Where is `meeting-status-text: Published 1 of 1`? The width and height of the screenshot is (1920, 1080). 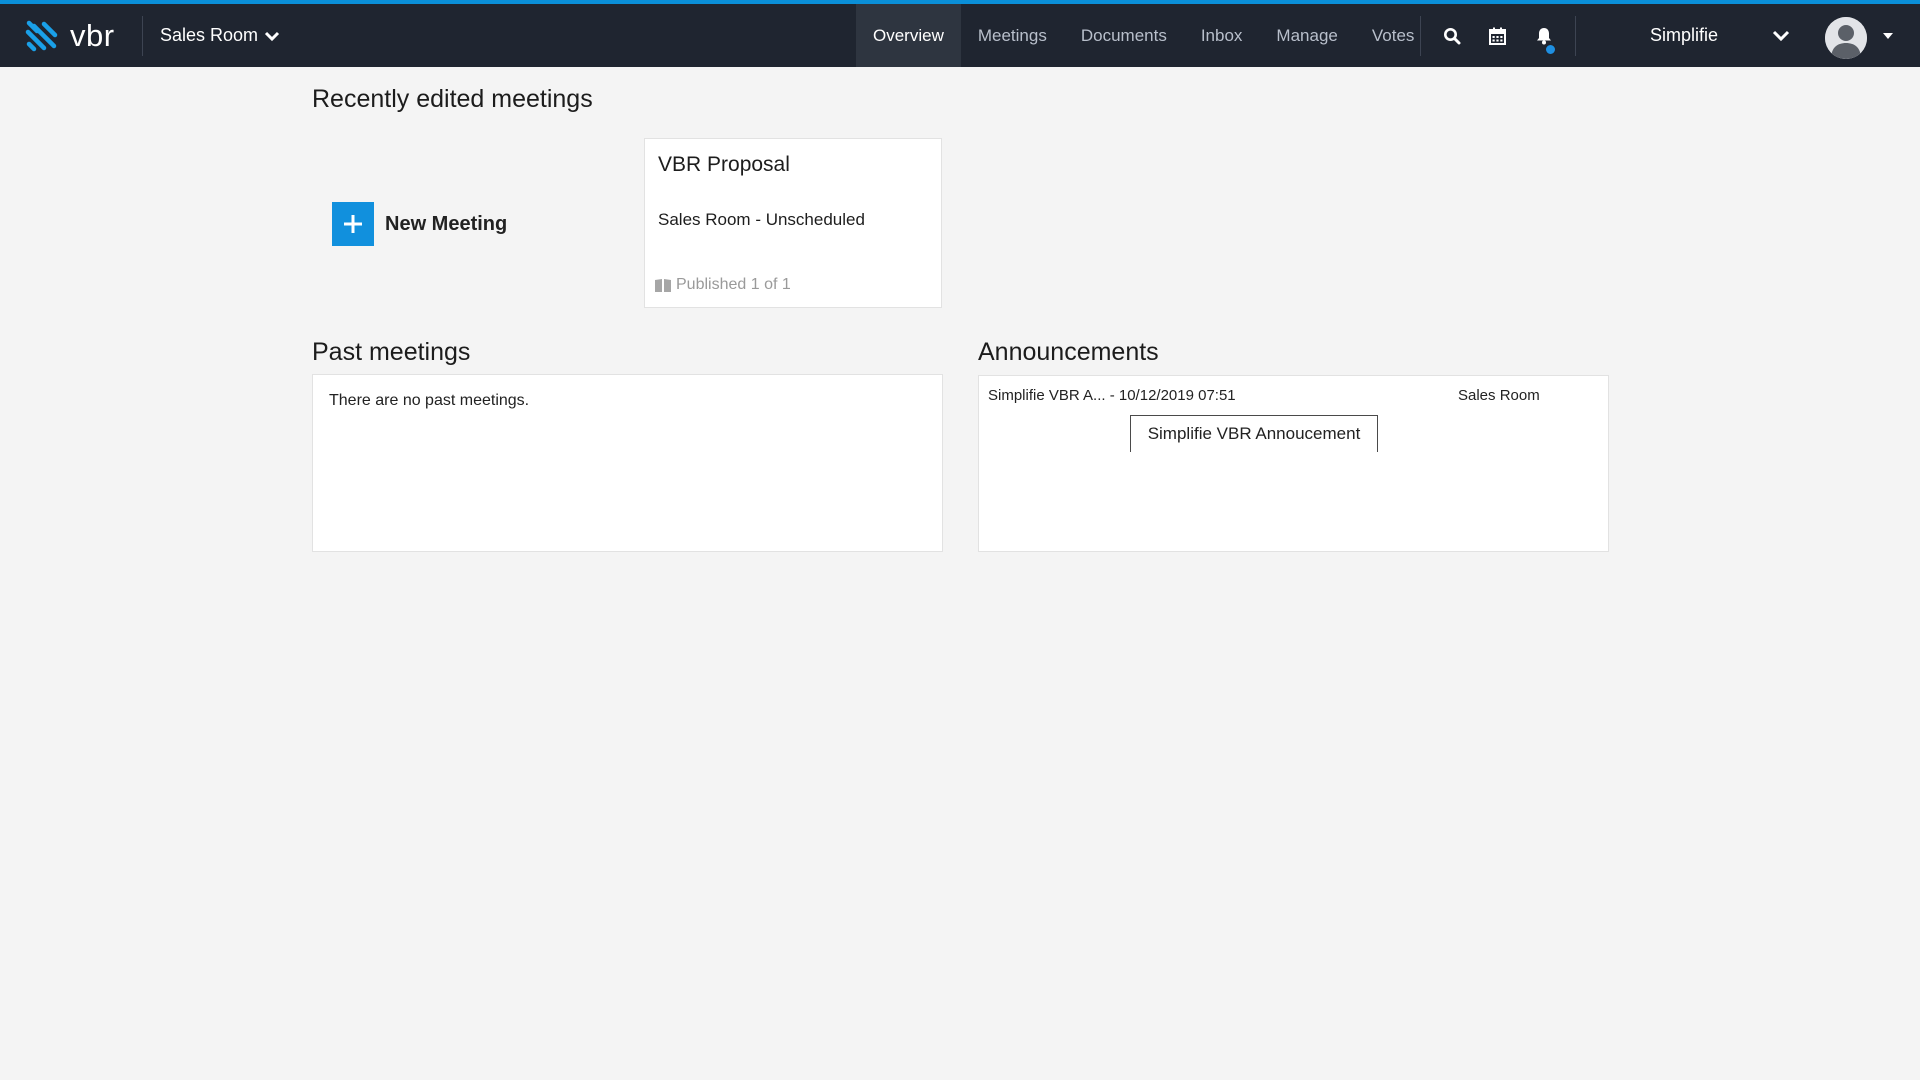 meeting-status-text: Published 1 of 1 is located at coordinates (733, 284).